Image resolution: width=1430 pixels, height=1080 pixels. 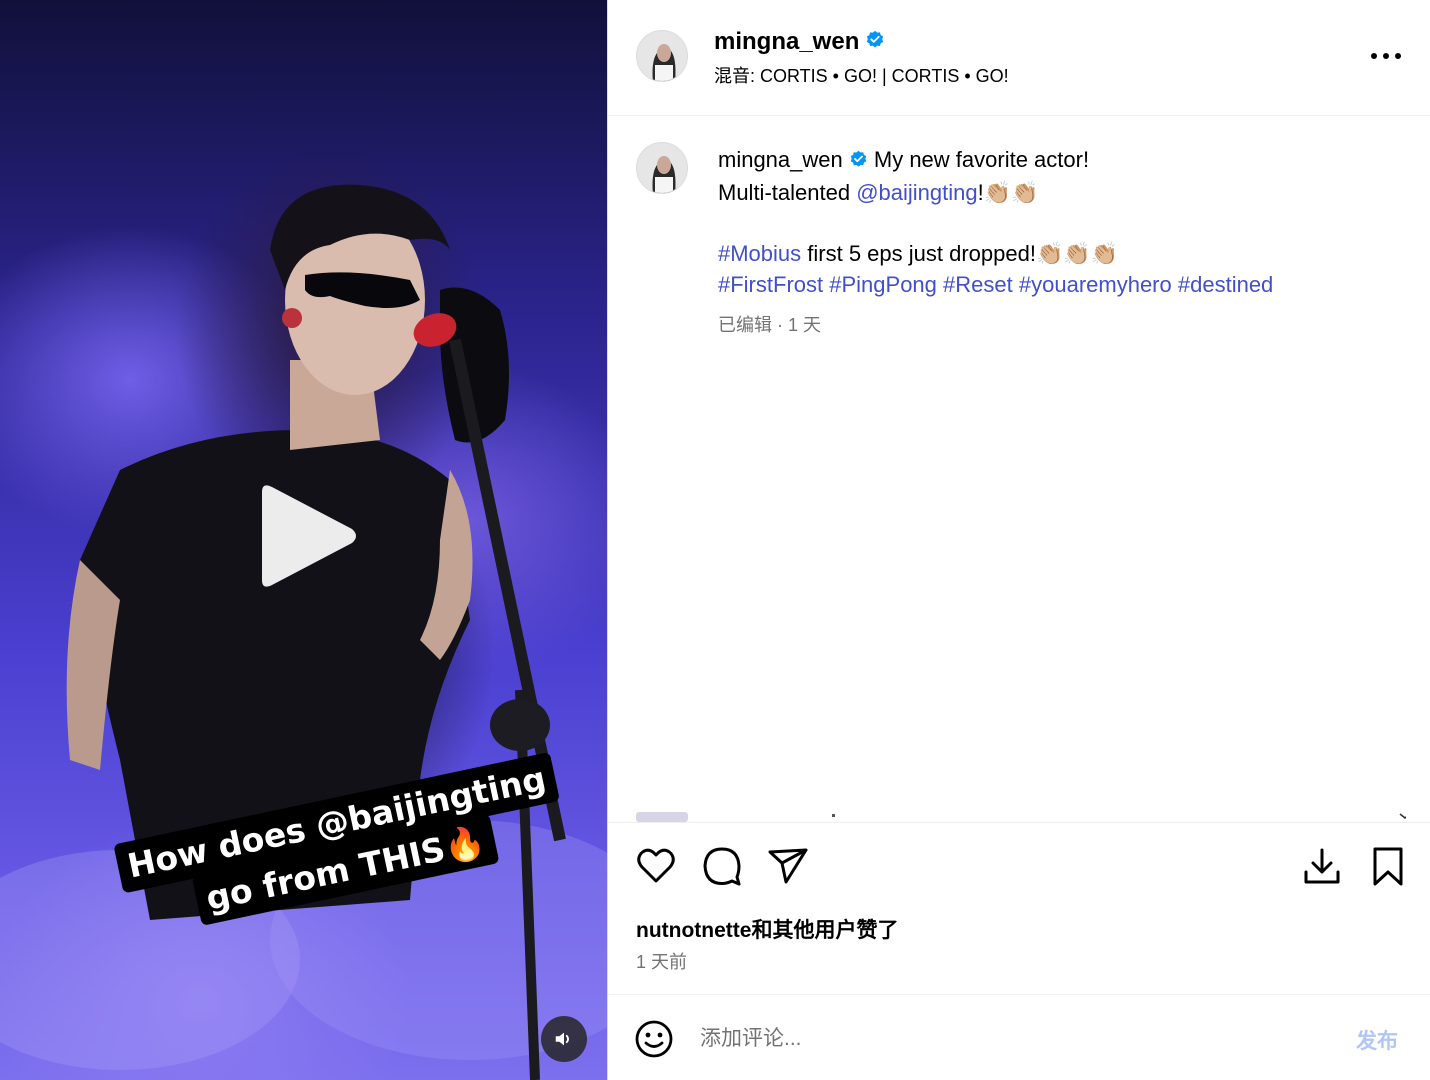 I want to click on heart-icon, so click(x=656, y=866).